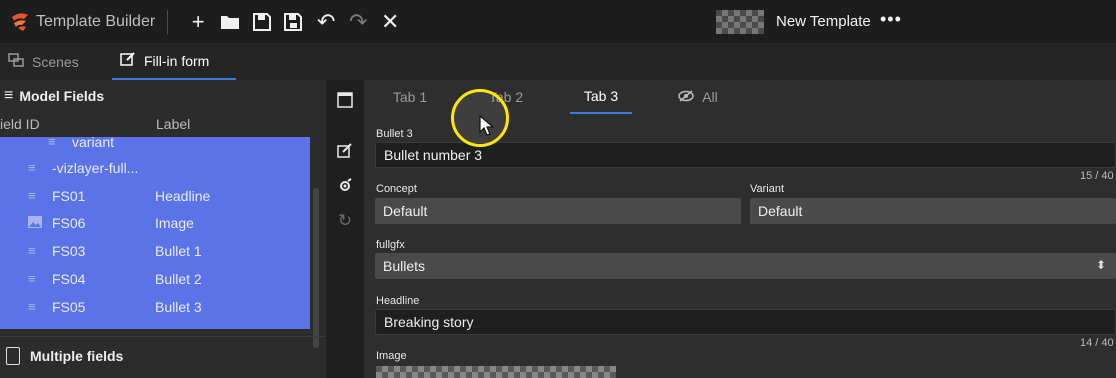  Describe the element at coordinates (230, 22) in the screenshot. I see `folder-icon` at that location.